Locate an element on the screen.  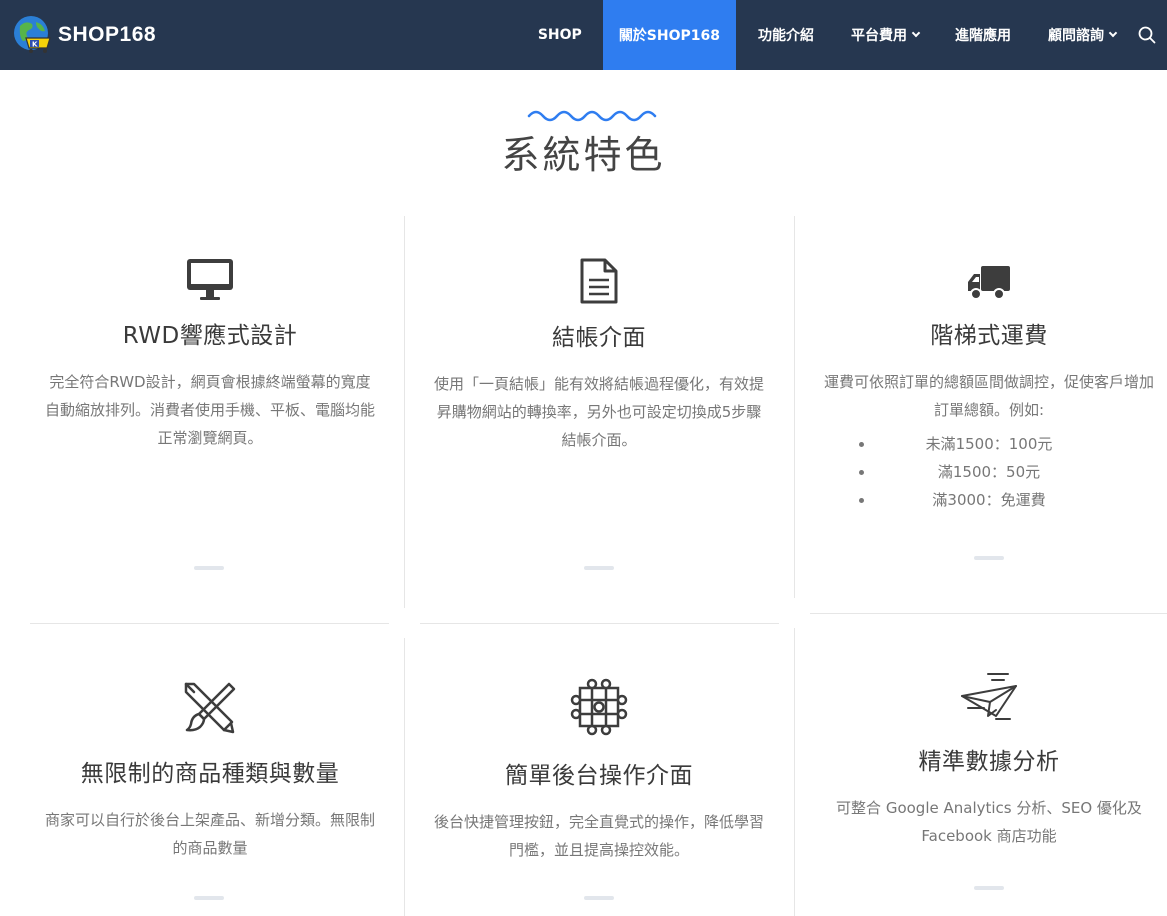
nav-label: 關於SHOP168 is located at coordinates (669, 36).